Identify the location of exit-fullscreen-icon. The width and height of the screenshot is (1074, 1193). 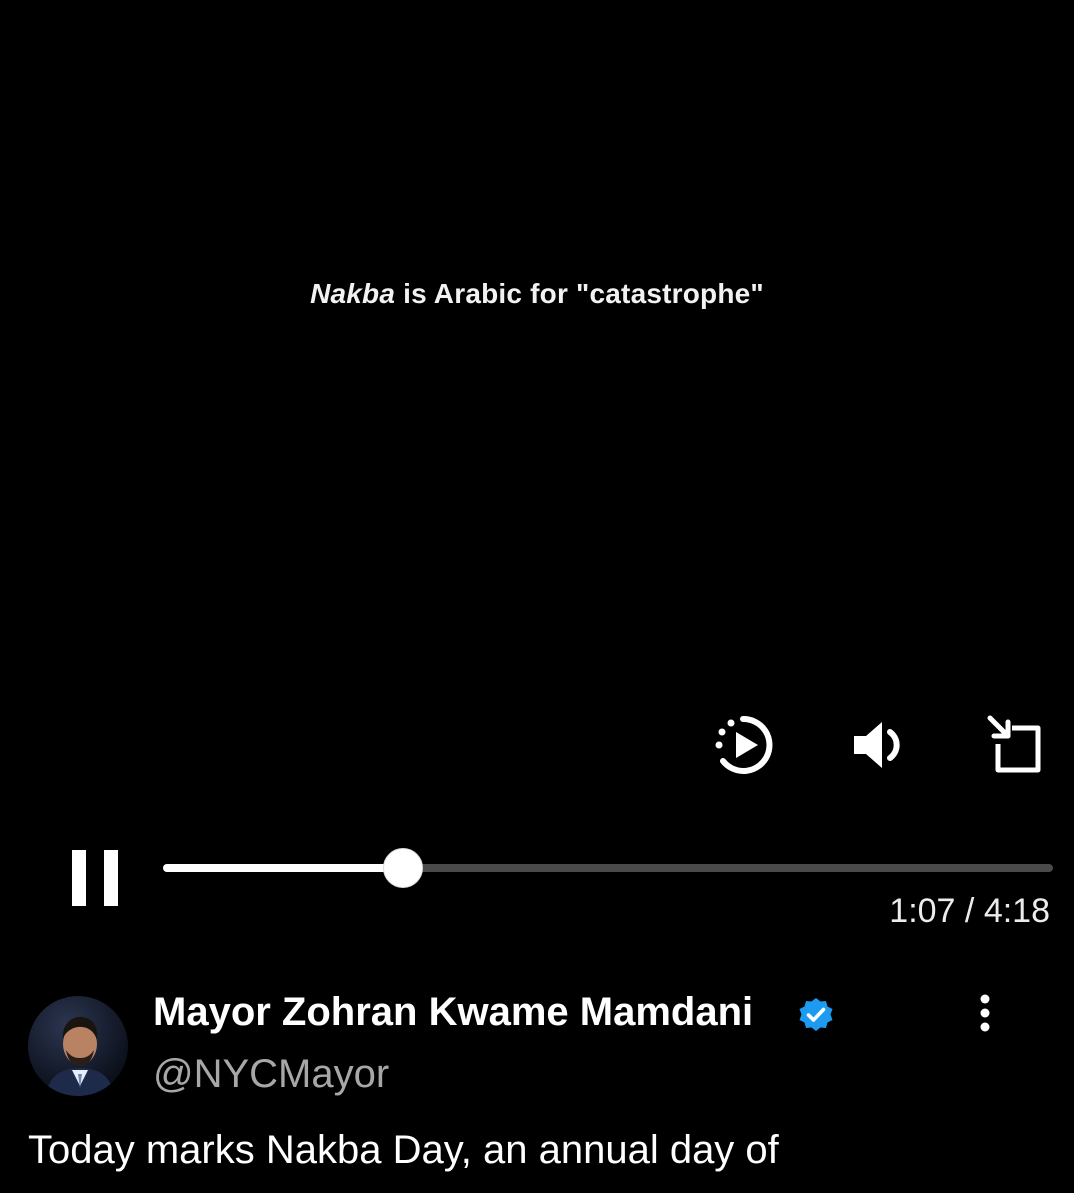
(1015, 745).